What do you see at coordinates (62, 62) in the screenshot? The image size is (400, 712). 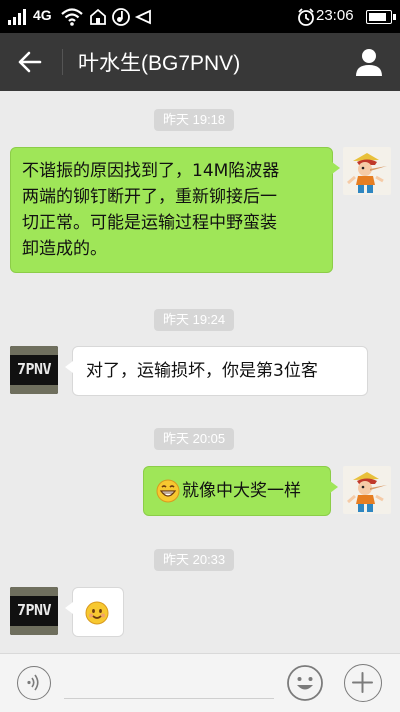 I see `title-divider` at bounding box center [62, 62].